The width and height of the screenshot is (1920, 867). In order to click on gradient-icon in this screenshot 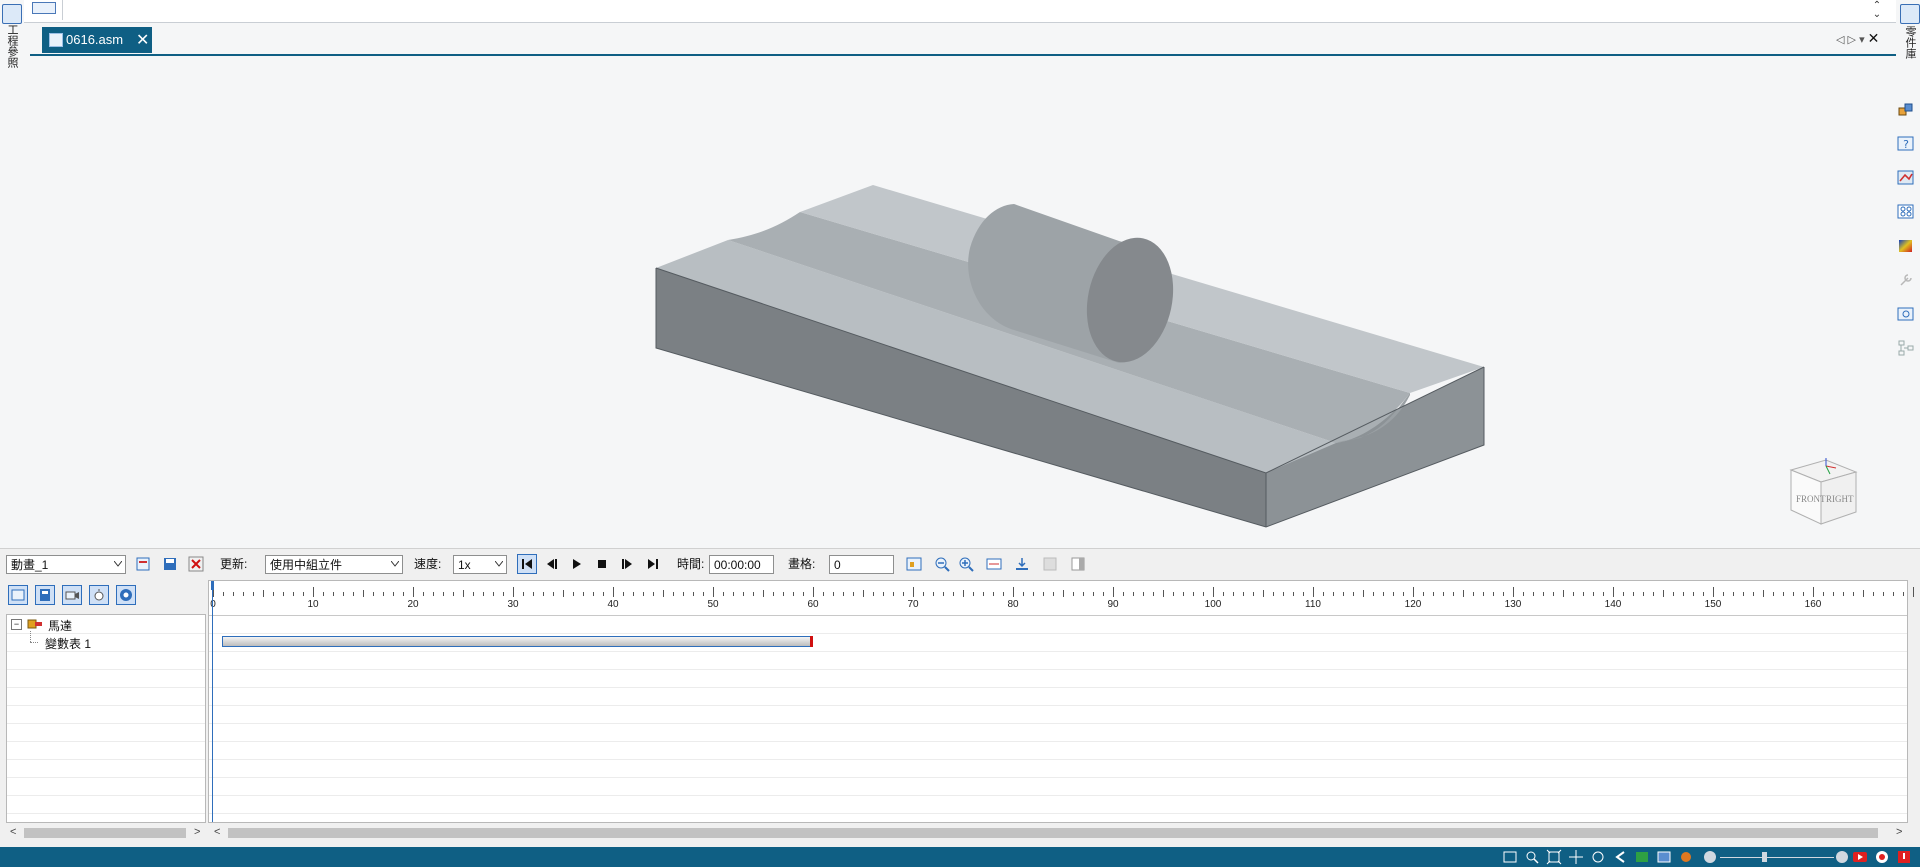, I will do `click(1906, 246)`.